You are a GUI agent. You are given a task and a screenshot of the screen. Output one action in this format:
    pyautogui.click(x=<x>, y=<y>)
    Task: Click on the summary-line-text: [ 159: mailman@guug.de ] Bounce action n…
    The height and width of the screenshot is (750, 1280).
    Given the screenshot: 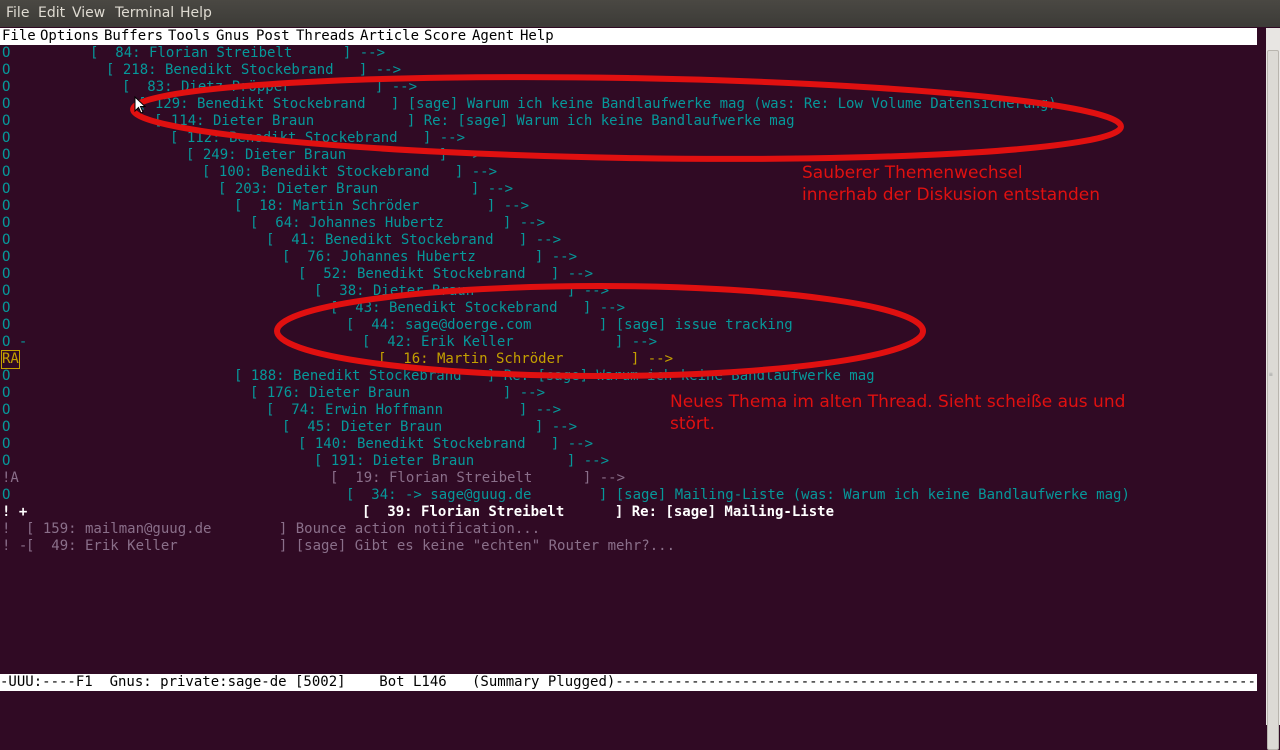 What is the action you would take?
    pyautogui.click(x=283, y=529)
    